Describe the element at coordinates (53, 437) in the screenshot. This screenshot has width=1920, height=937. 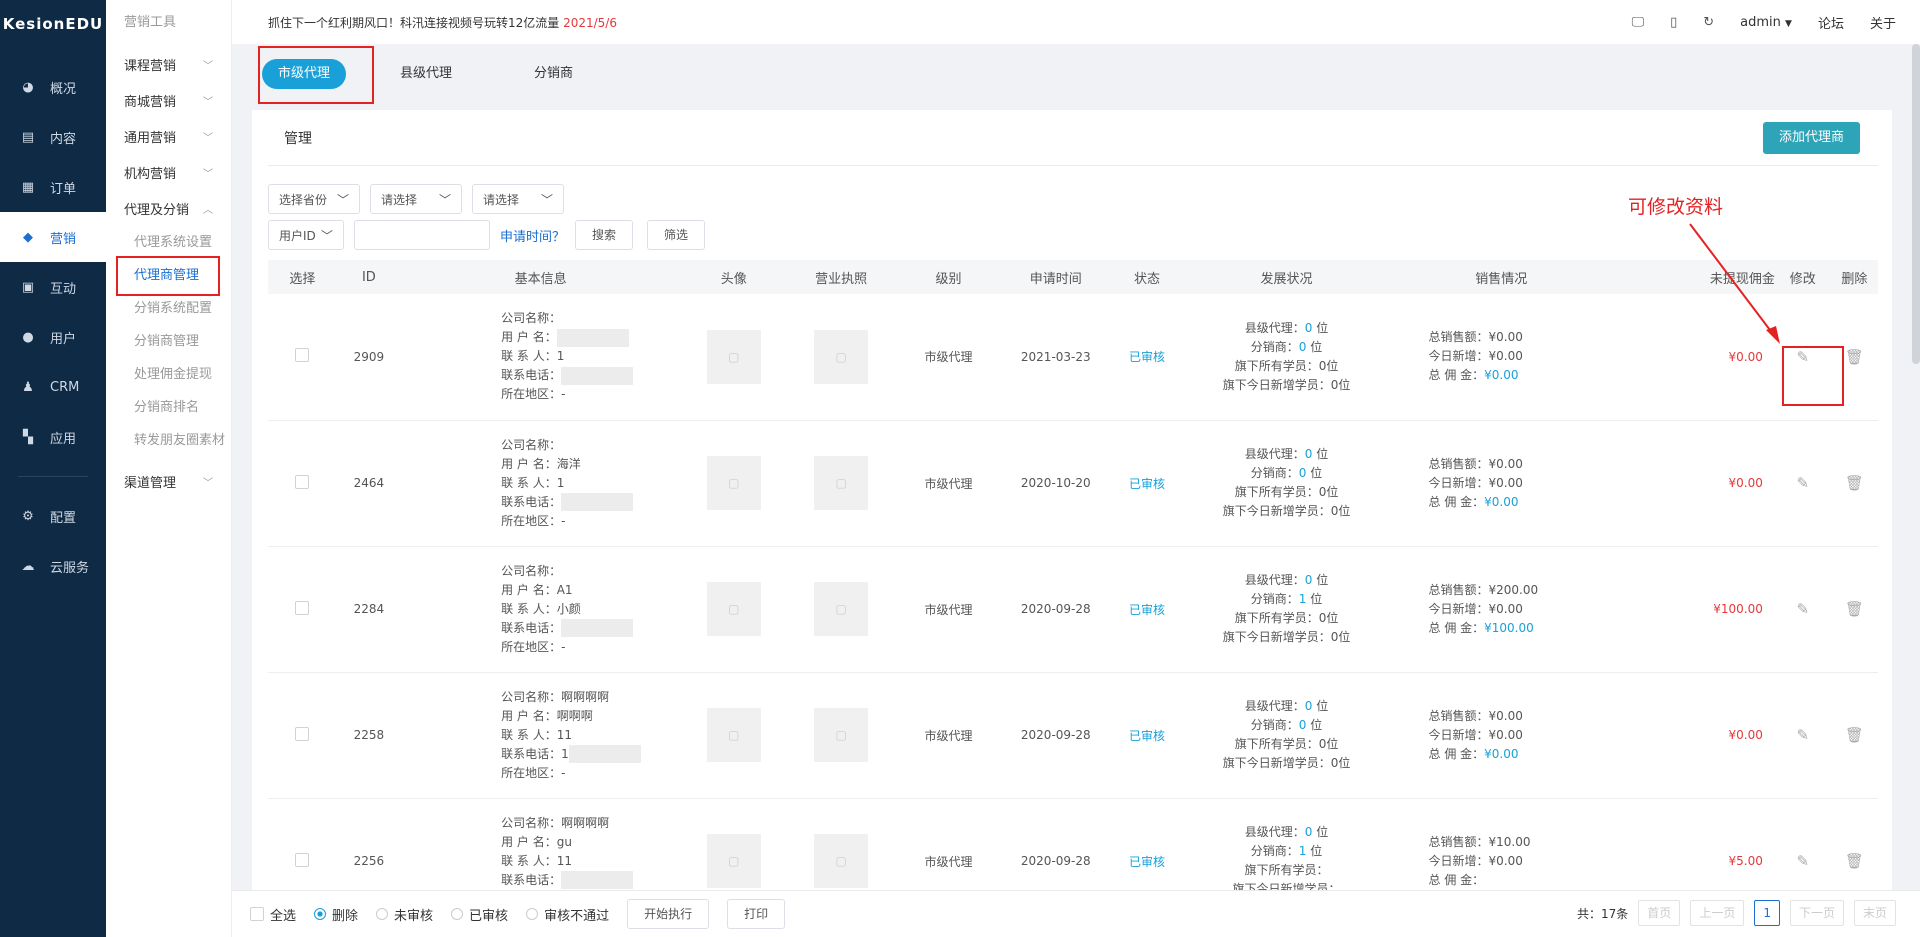
I see `nav-item-apps: ▚ 应用` at that location.